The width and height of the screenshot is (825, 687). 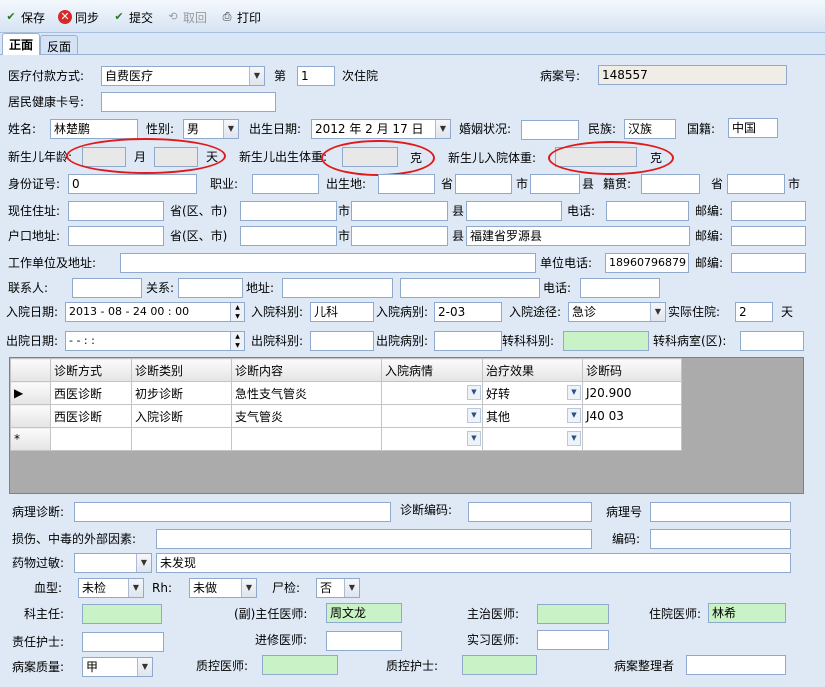 I want to click on admit-ward-input: 2-03, so click(x=468, y=312).